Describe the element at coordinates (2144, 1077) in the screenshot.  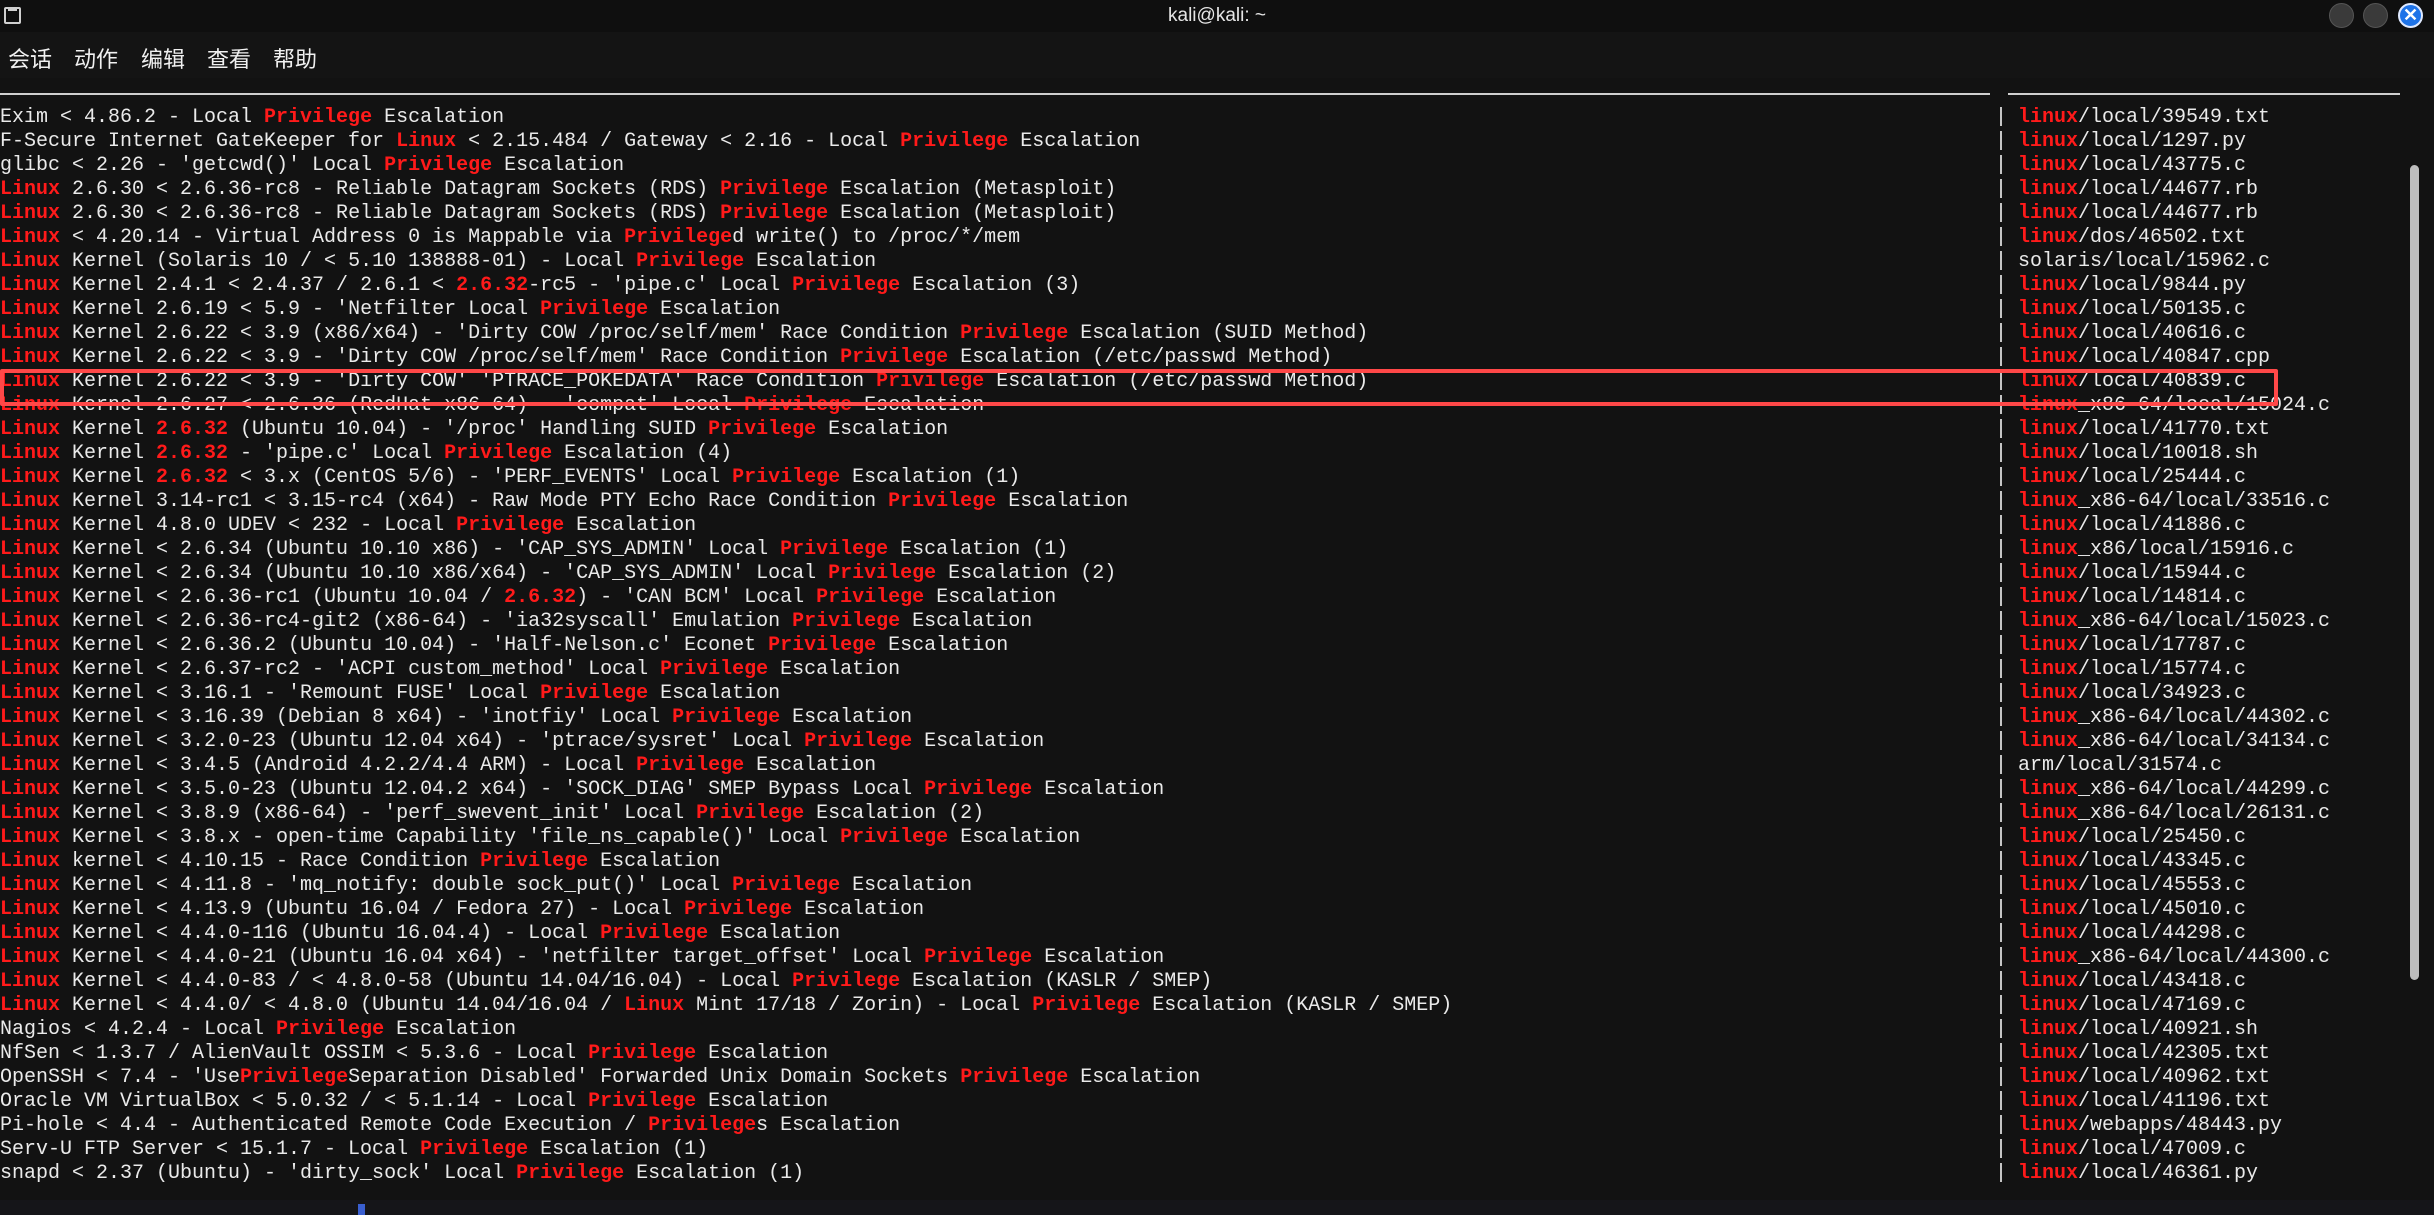
I see `exploit-path: linux/local/40962.txt` at that location.